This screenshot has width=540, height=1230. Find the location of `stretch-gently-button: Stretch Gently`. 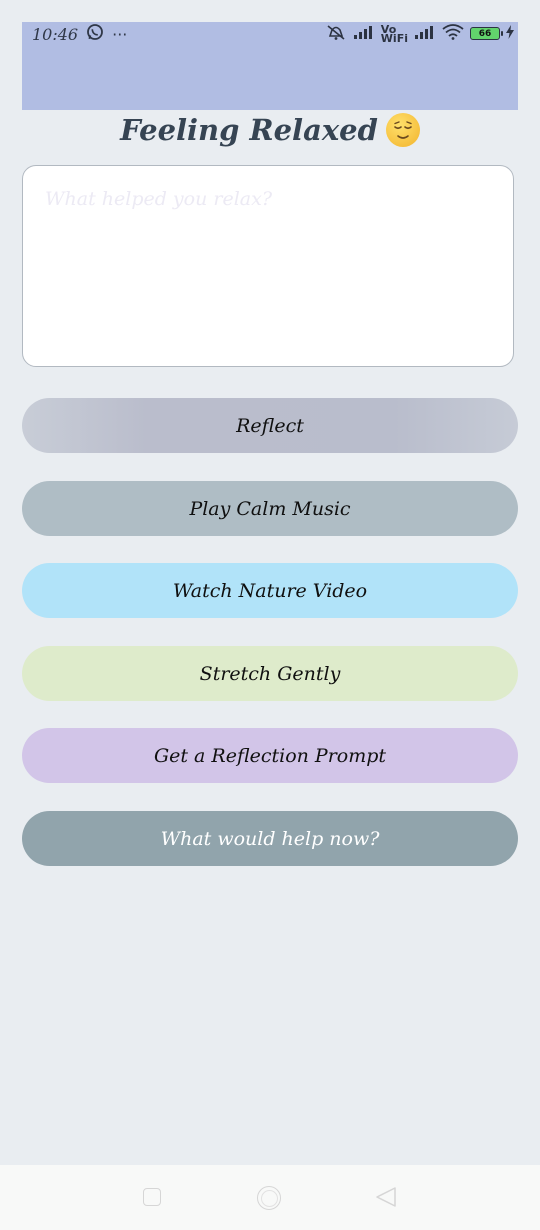

stretch-gently-button: Stretch Gently is located at coordinates (270, 673).